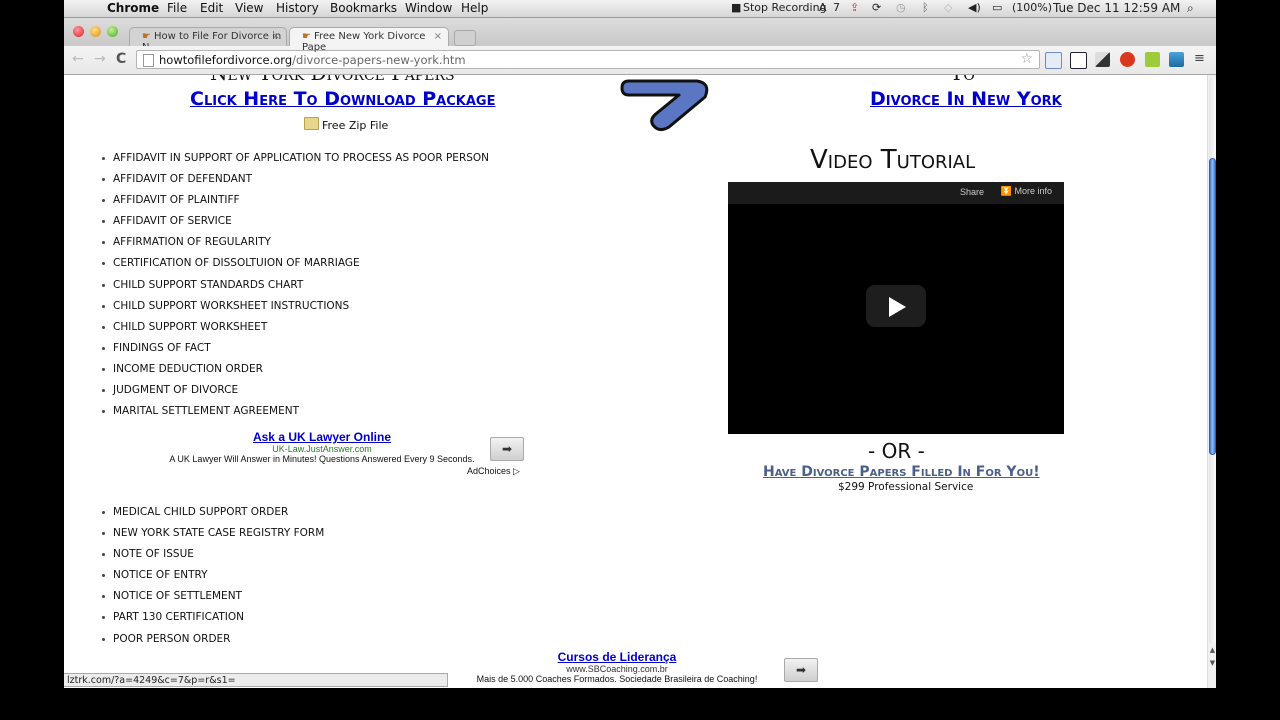 The height and width of the screenshot is (720, 1280). What do you see at coordinates (972, 192) in the screenshot?
I see `video-share-button: Share` at bounding box center [972, 192].